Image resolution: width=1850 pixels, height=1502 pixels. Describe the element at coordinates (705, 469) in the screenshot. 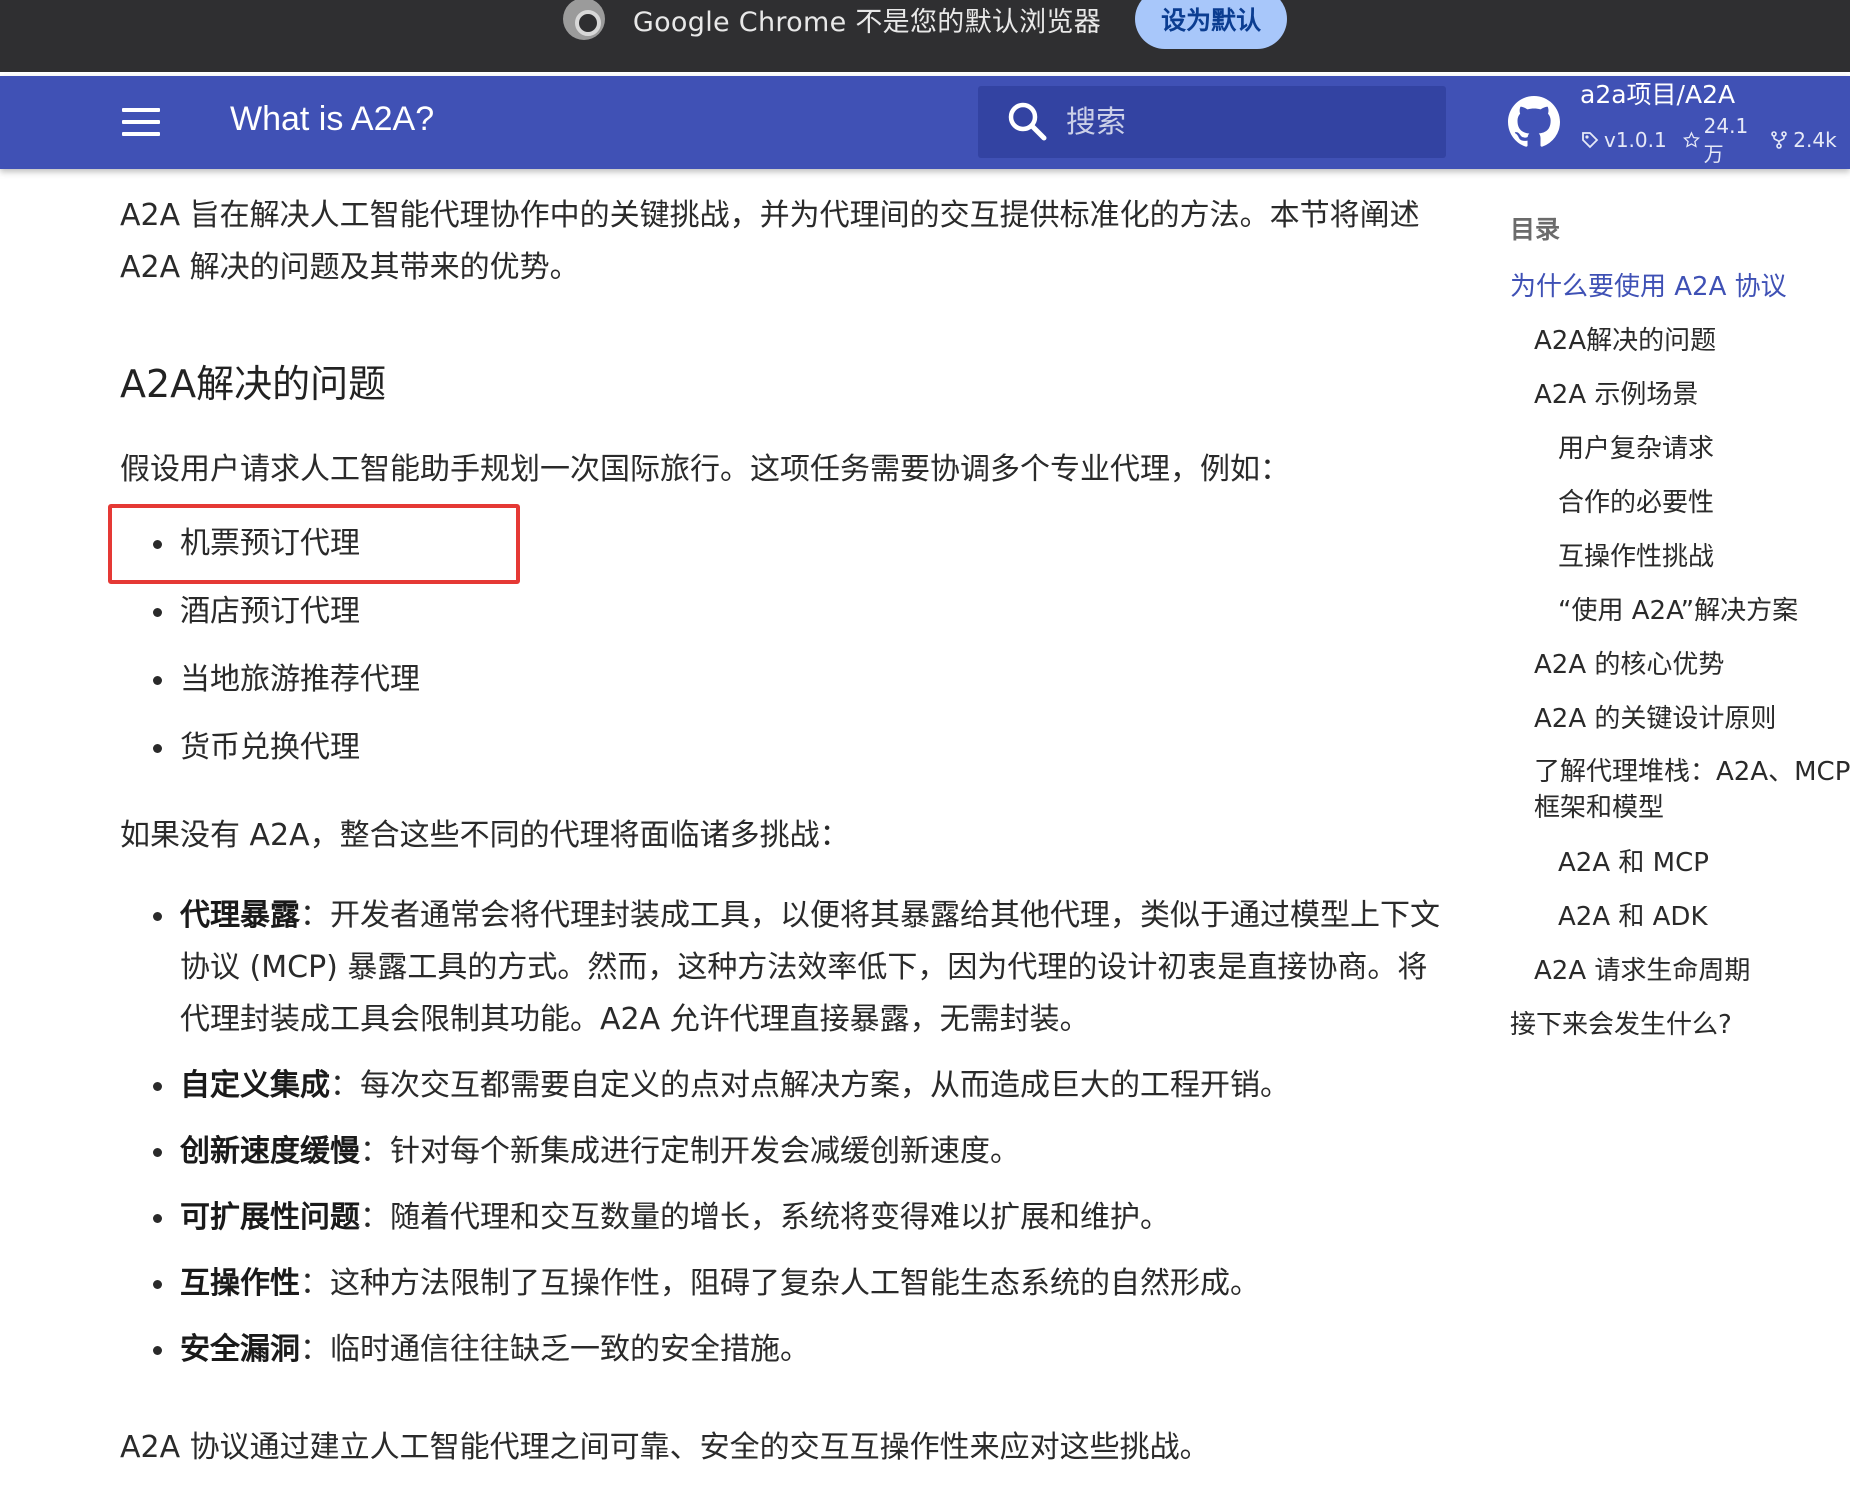

I see `example-paragraph: 假设用户请求人工智能助手规划一次国际旅行。这项任务需要协调多个专业代理，例如：` at that location.